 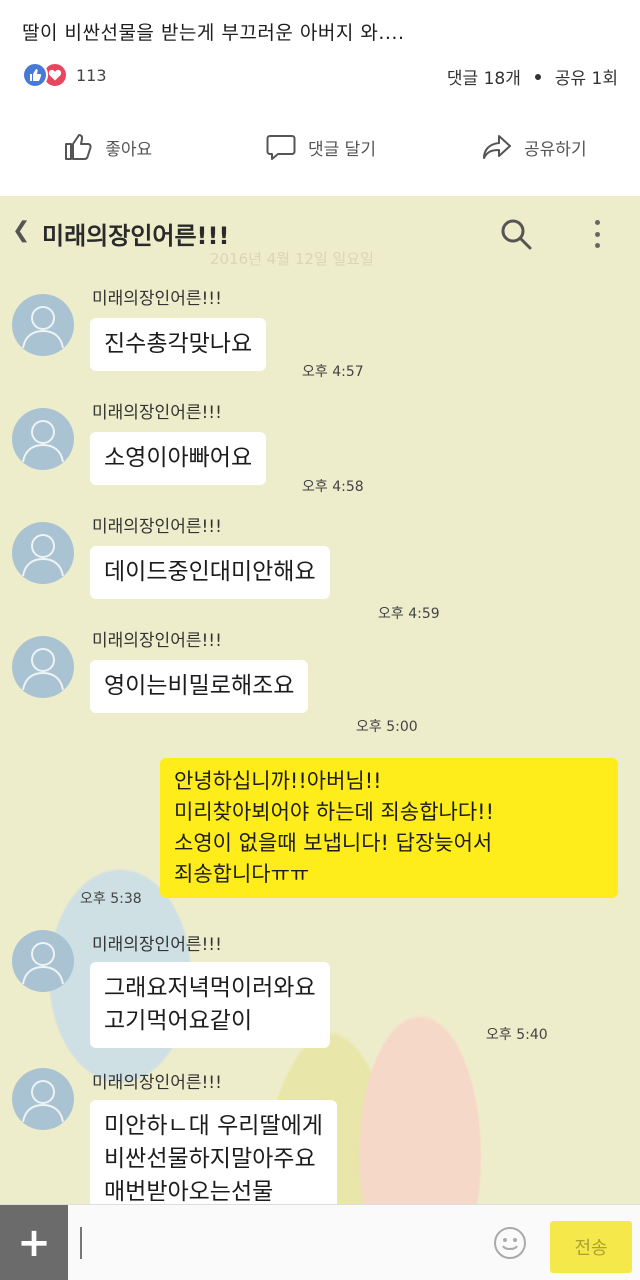 What do you see at coordinates (597, 234) in the screenshot?
I see `more-menu-icon` at bounding box center [597, 234].